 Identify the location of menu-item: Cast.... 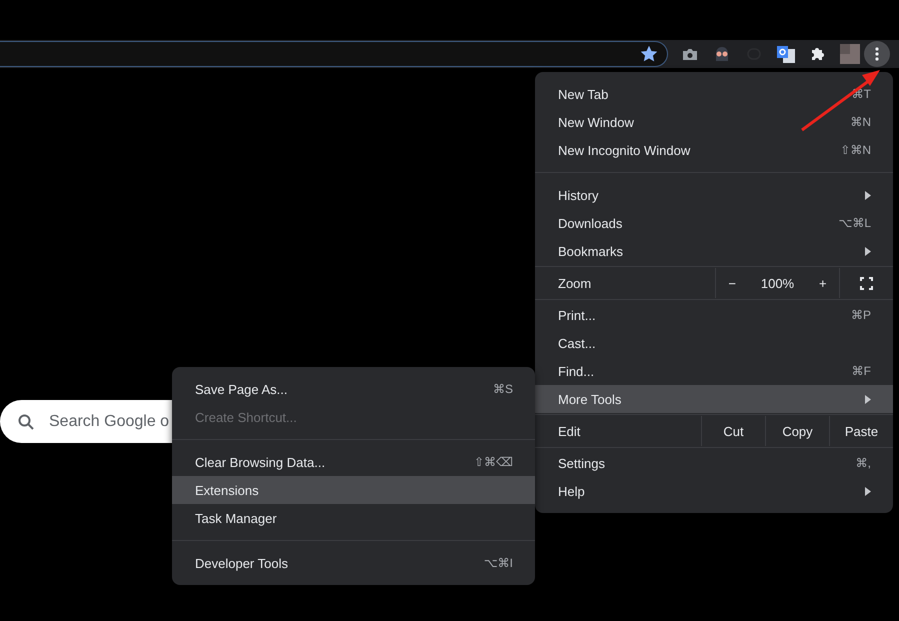
(714, 343).